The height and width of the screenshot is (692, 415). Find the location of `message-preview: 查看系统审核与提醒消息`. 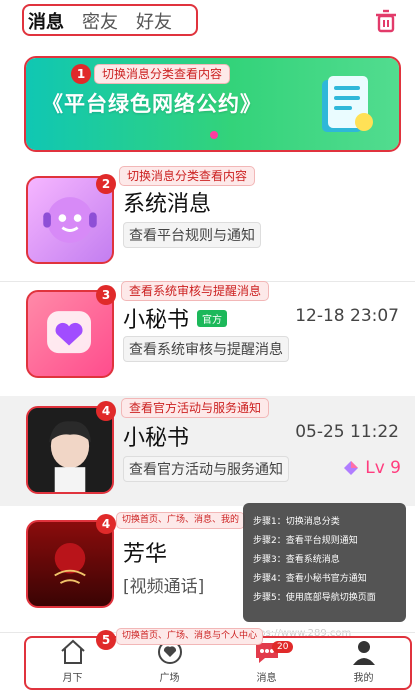

message-preview: 查看系统审核与提醒消息 is located at coordinates (206, 349).